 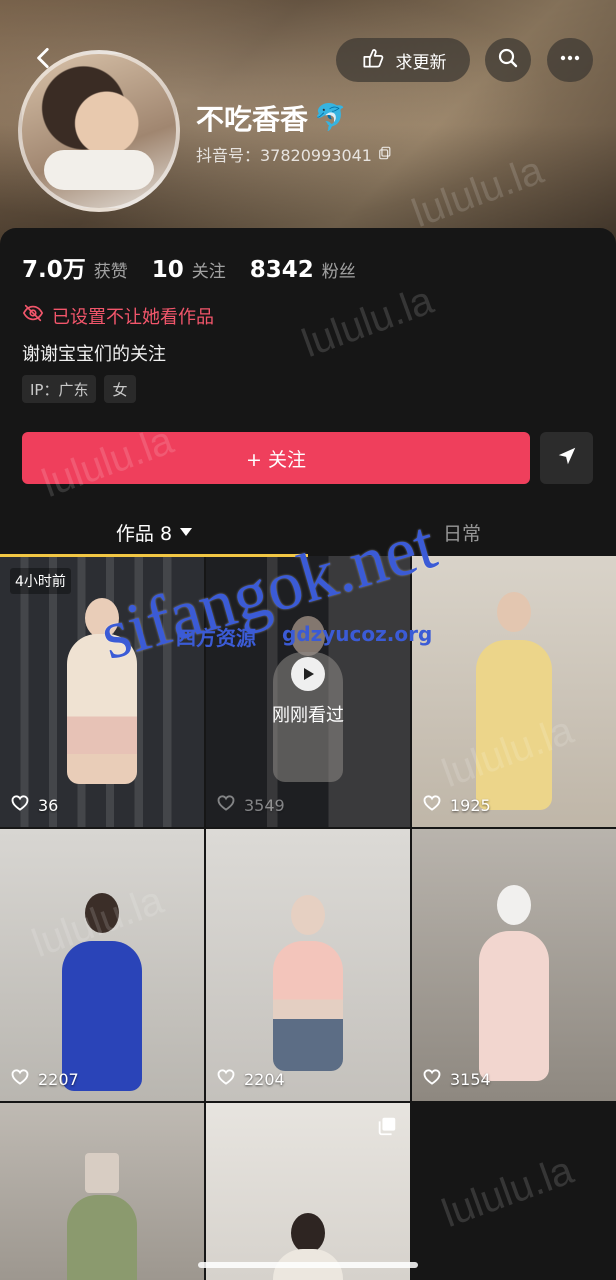 I want to click on share-button, so click(x=566, y=458).